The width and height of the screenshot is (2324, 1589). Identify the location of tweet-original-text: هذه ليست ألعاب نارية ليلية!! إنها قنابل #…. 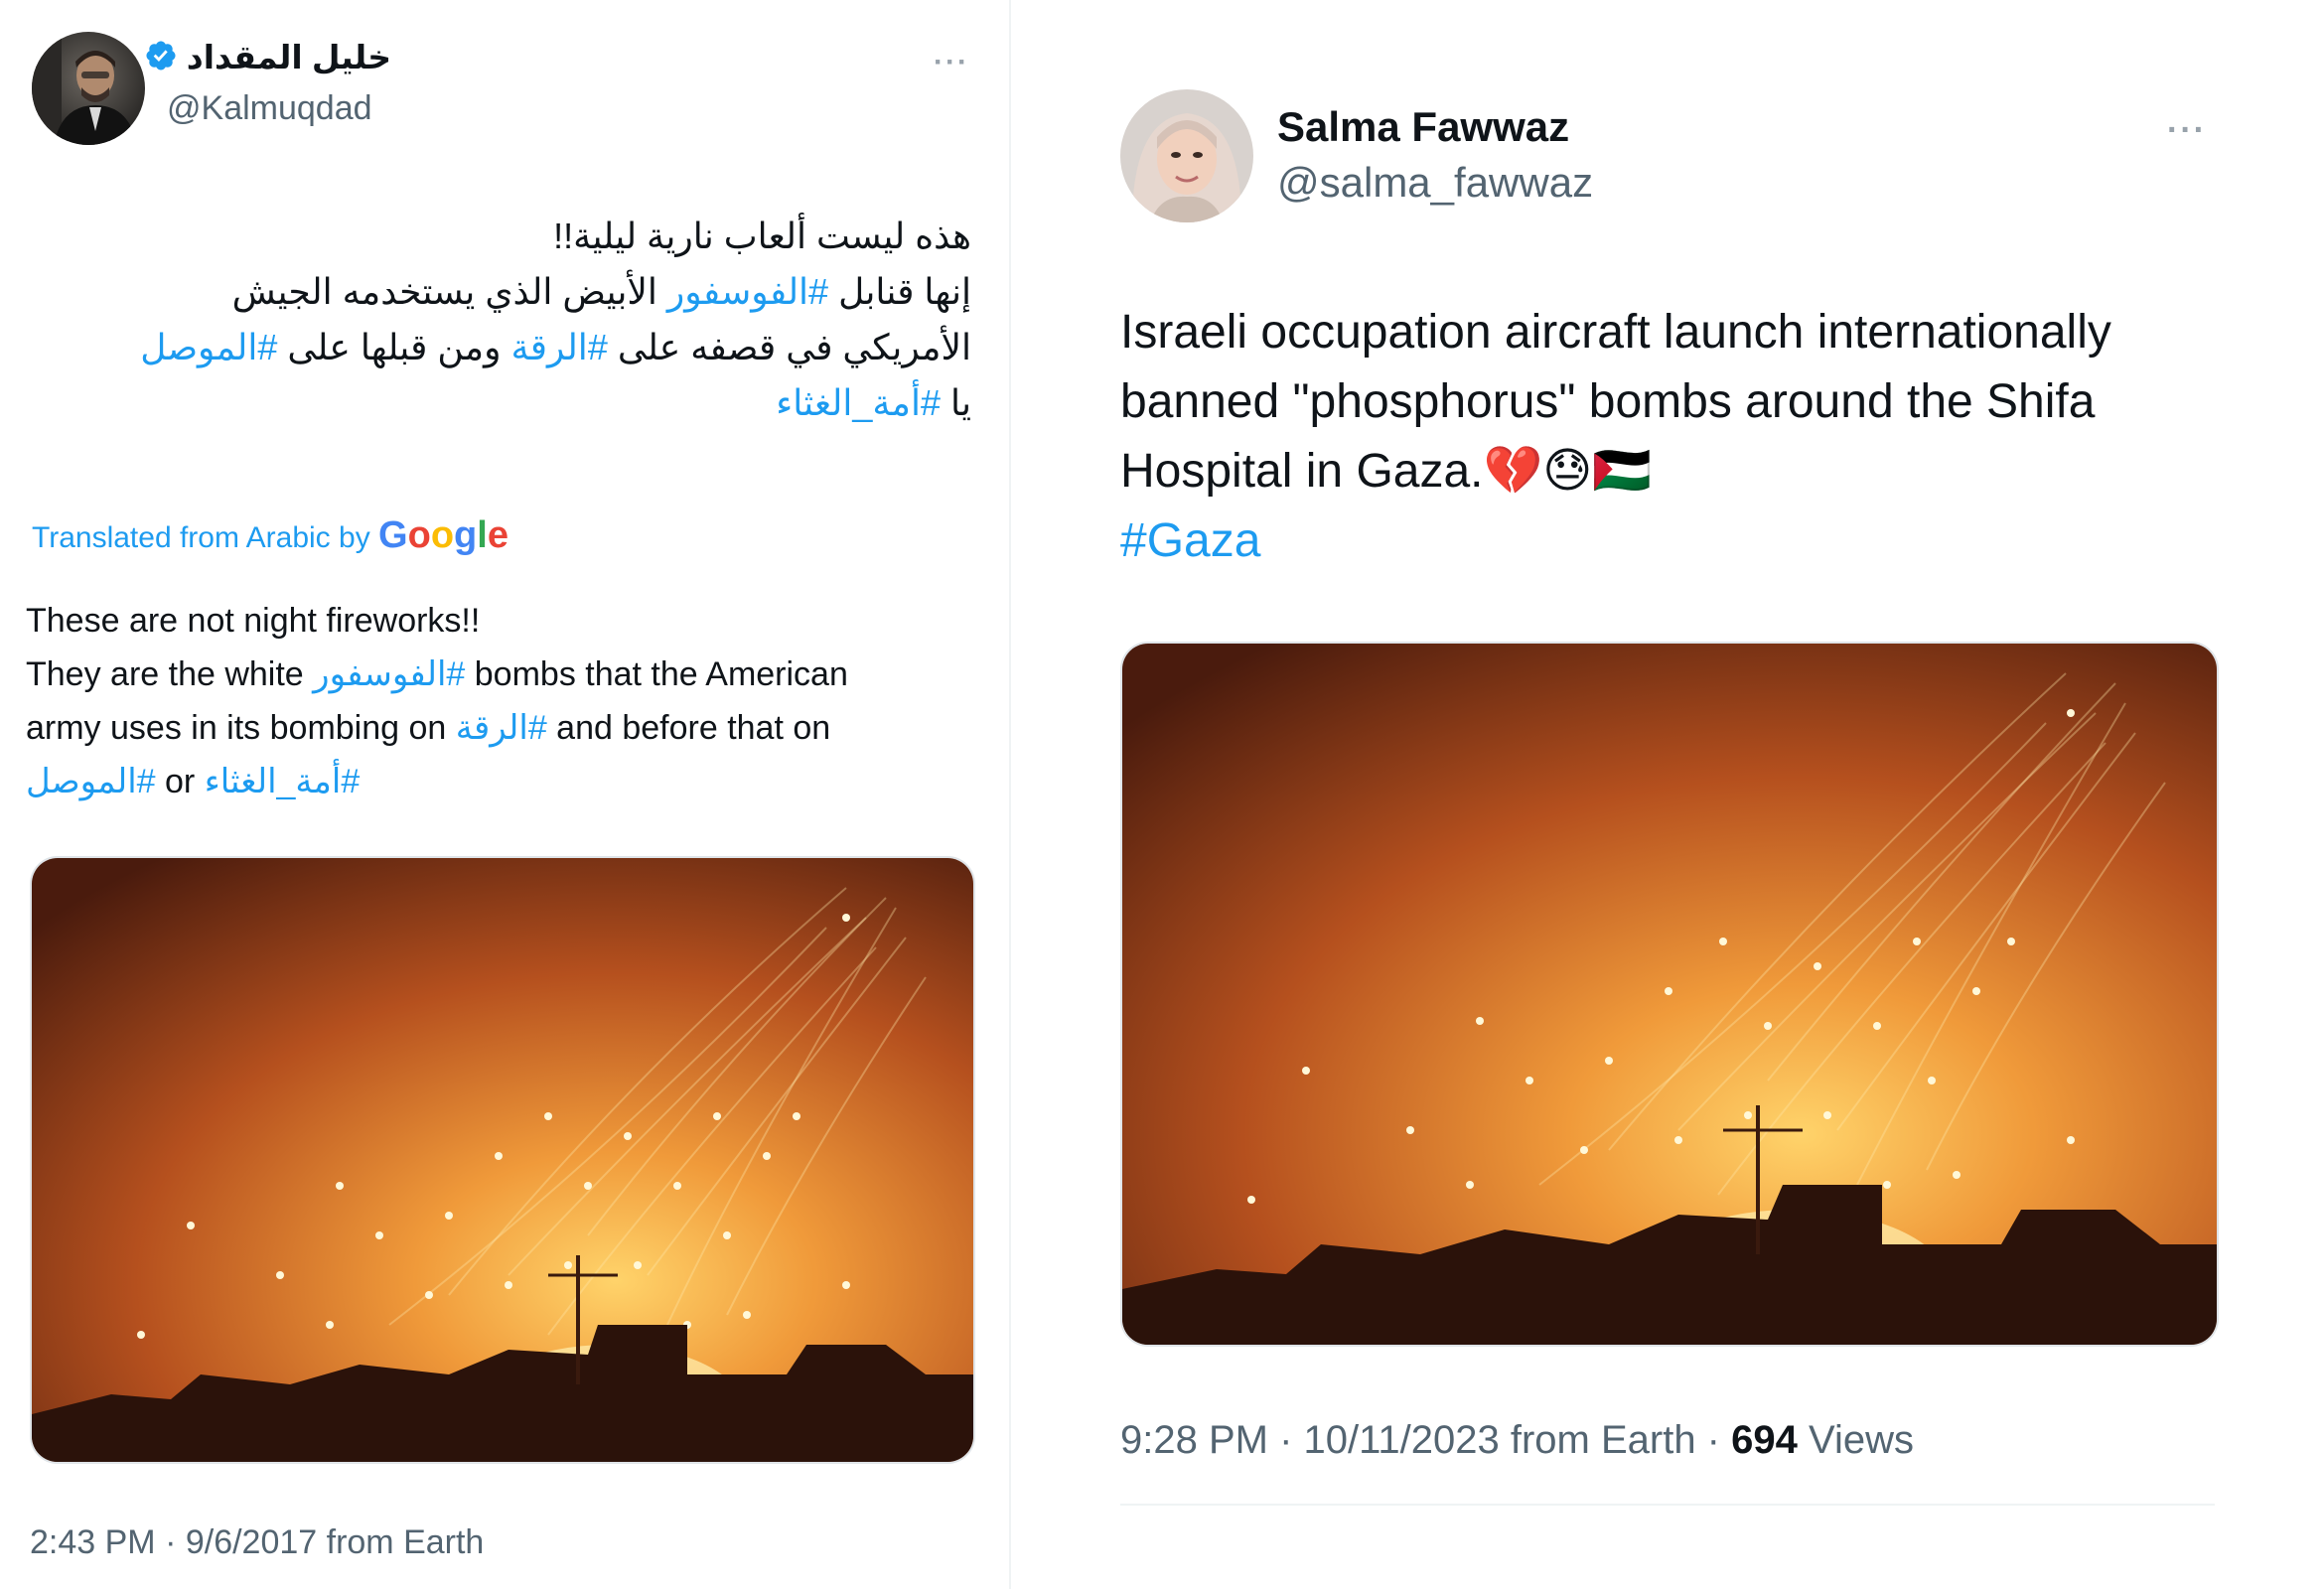
(494, 320).